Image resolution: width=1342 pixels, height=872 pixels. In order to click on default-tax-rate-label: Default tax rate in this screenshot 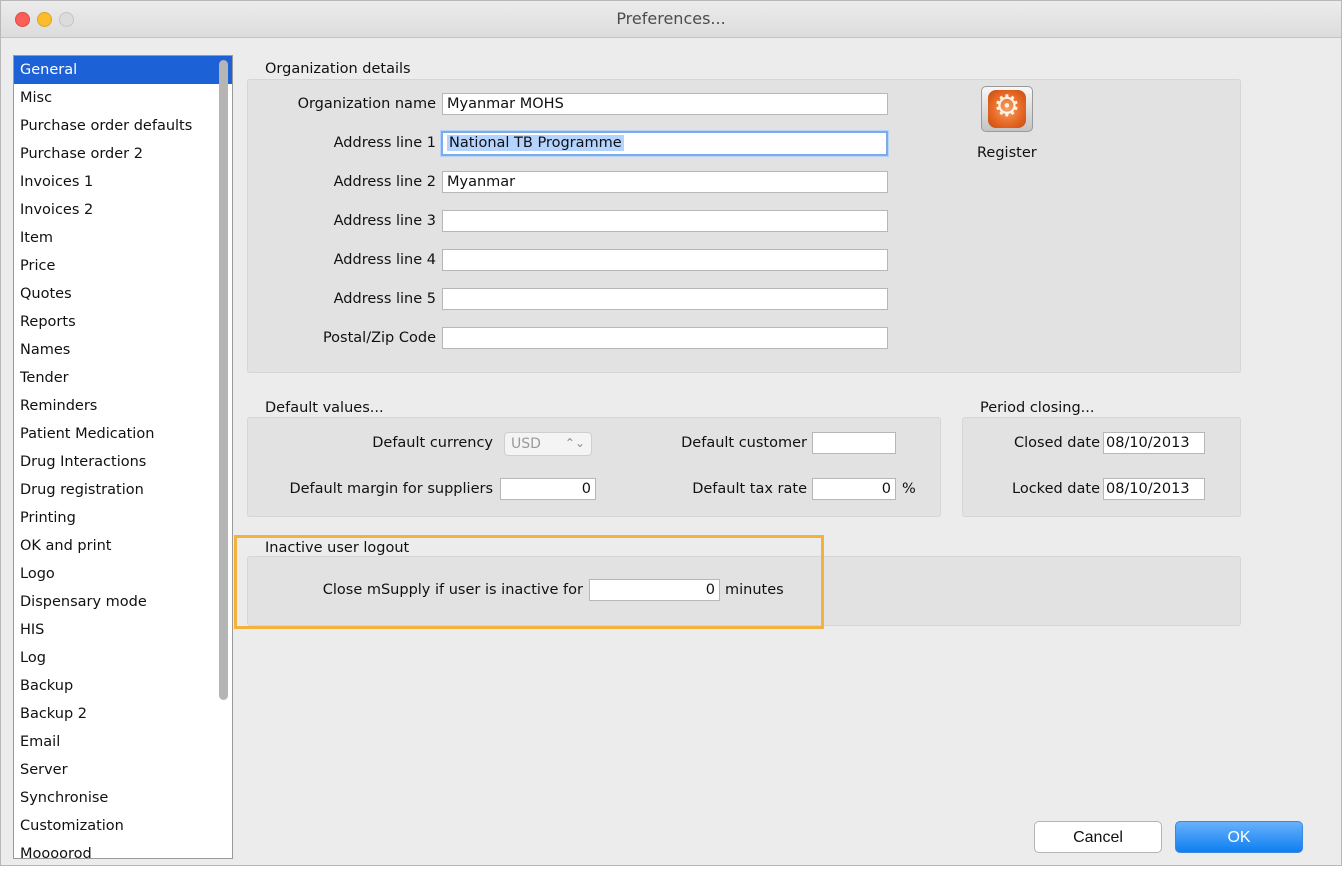, I will do `click(749, 489)`.